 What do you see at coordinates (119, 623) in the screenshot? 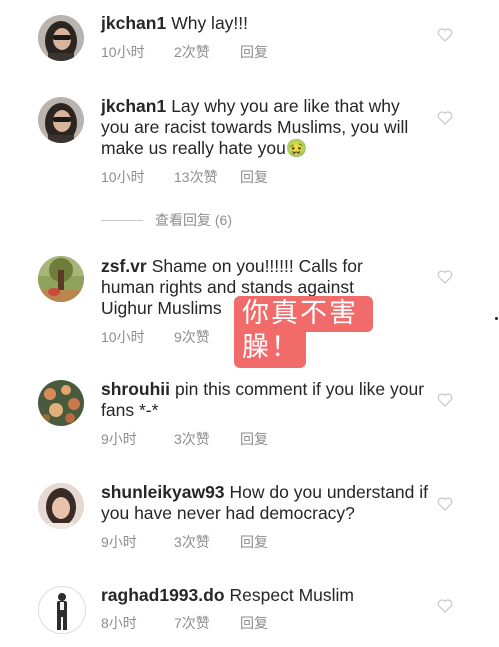
I see `timestamp: 8小时` at bounding box center [119, 623].